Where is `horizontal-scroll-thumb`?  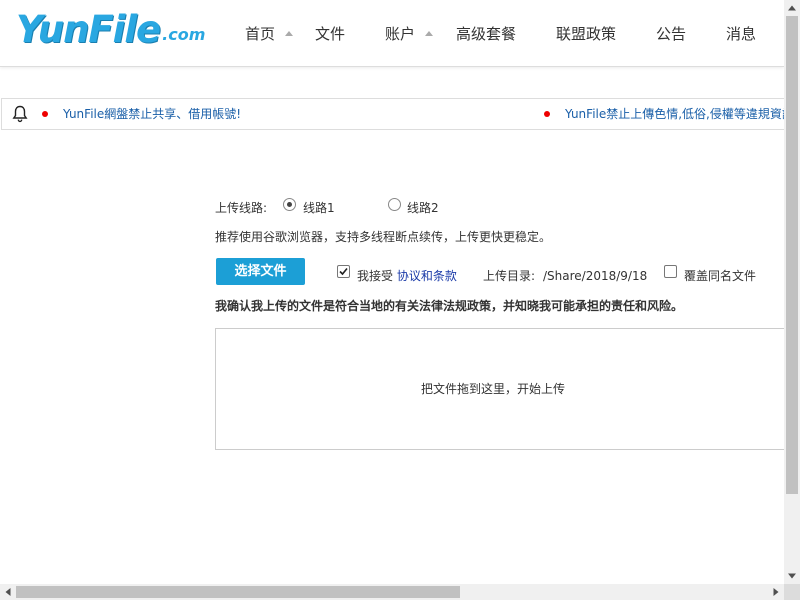
horizontal-scroll-thumb is located at coordinates (238, 592).